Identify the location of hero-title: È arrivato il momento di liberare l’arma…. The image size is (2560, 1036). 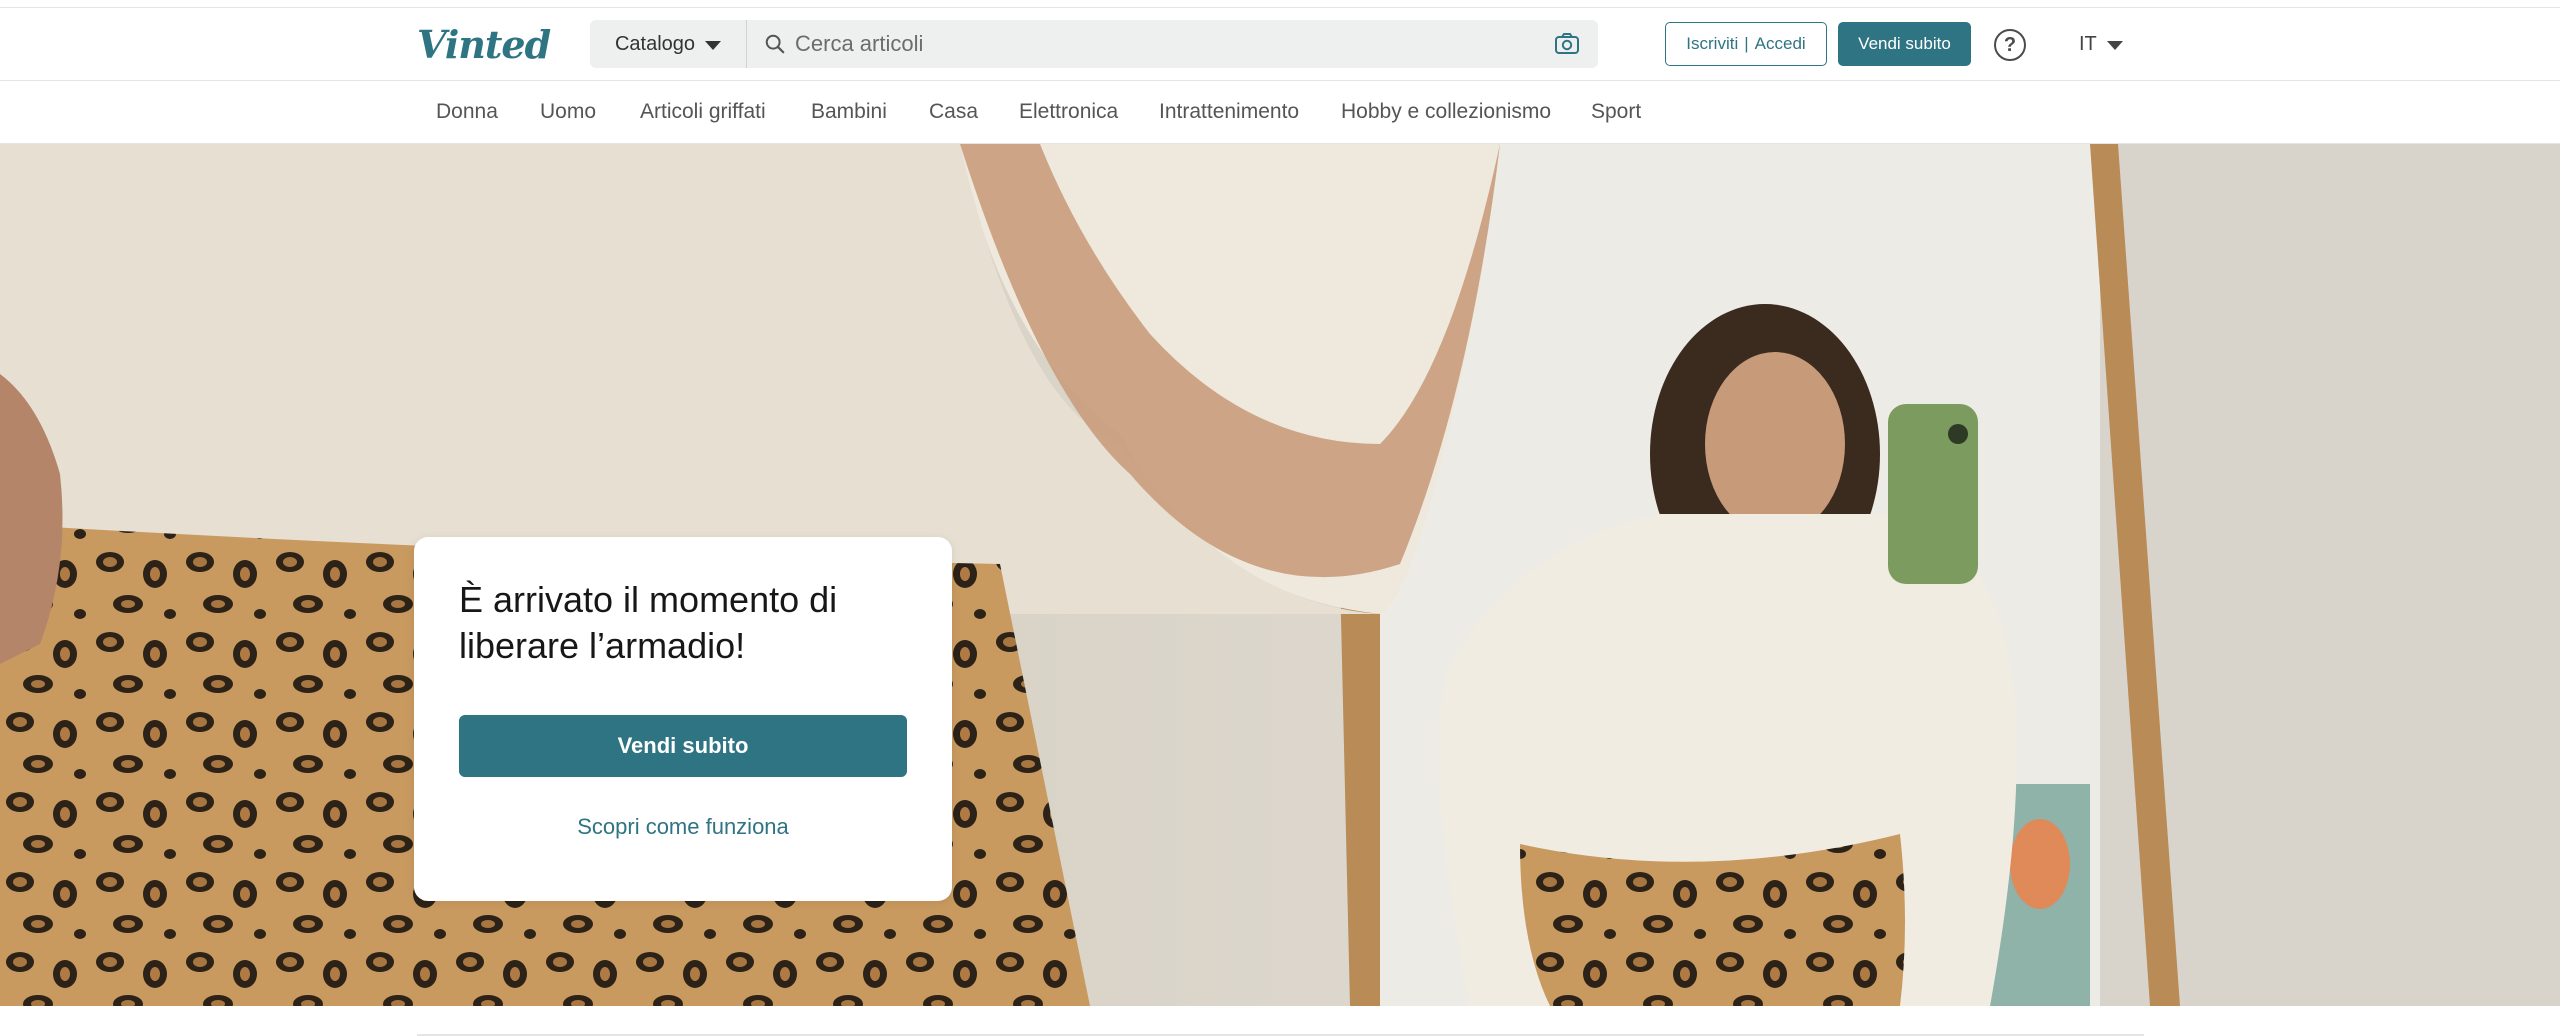
(648, 622).